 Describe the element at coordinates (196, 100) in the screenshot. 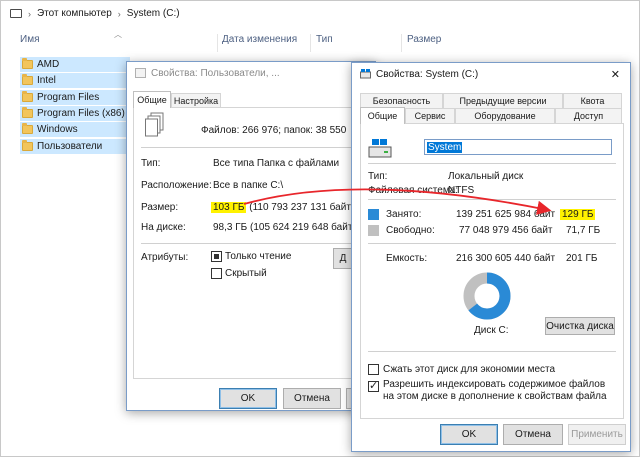

I see `tab-customize: Настройка` at that location.